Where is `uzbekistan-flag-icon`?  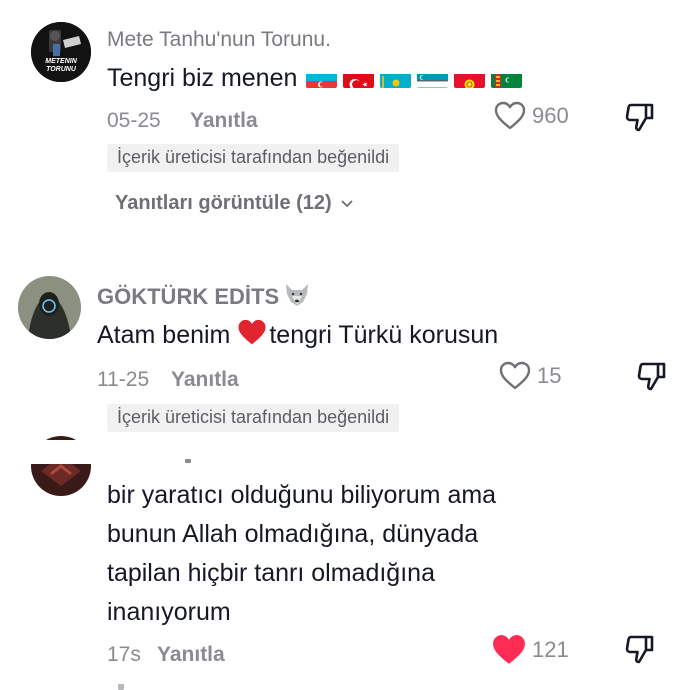
uzbekistan-flag-icon is located at coordinates (433, 77).